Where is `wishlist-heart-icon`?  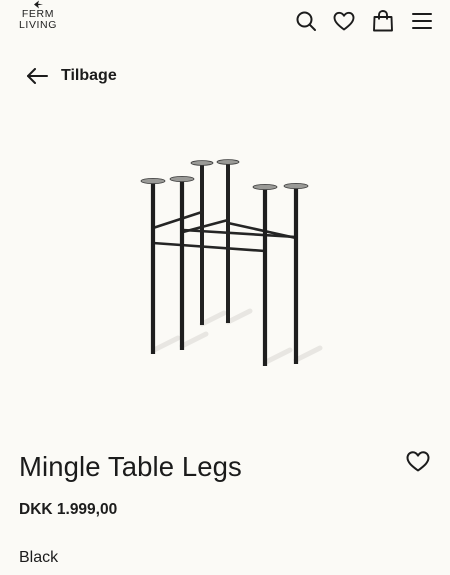
wishlist-heart-icon is located at coordinates (418, 461).